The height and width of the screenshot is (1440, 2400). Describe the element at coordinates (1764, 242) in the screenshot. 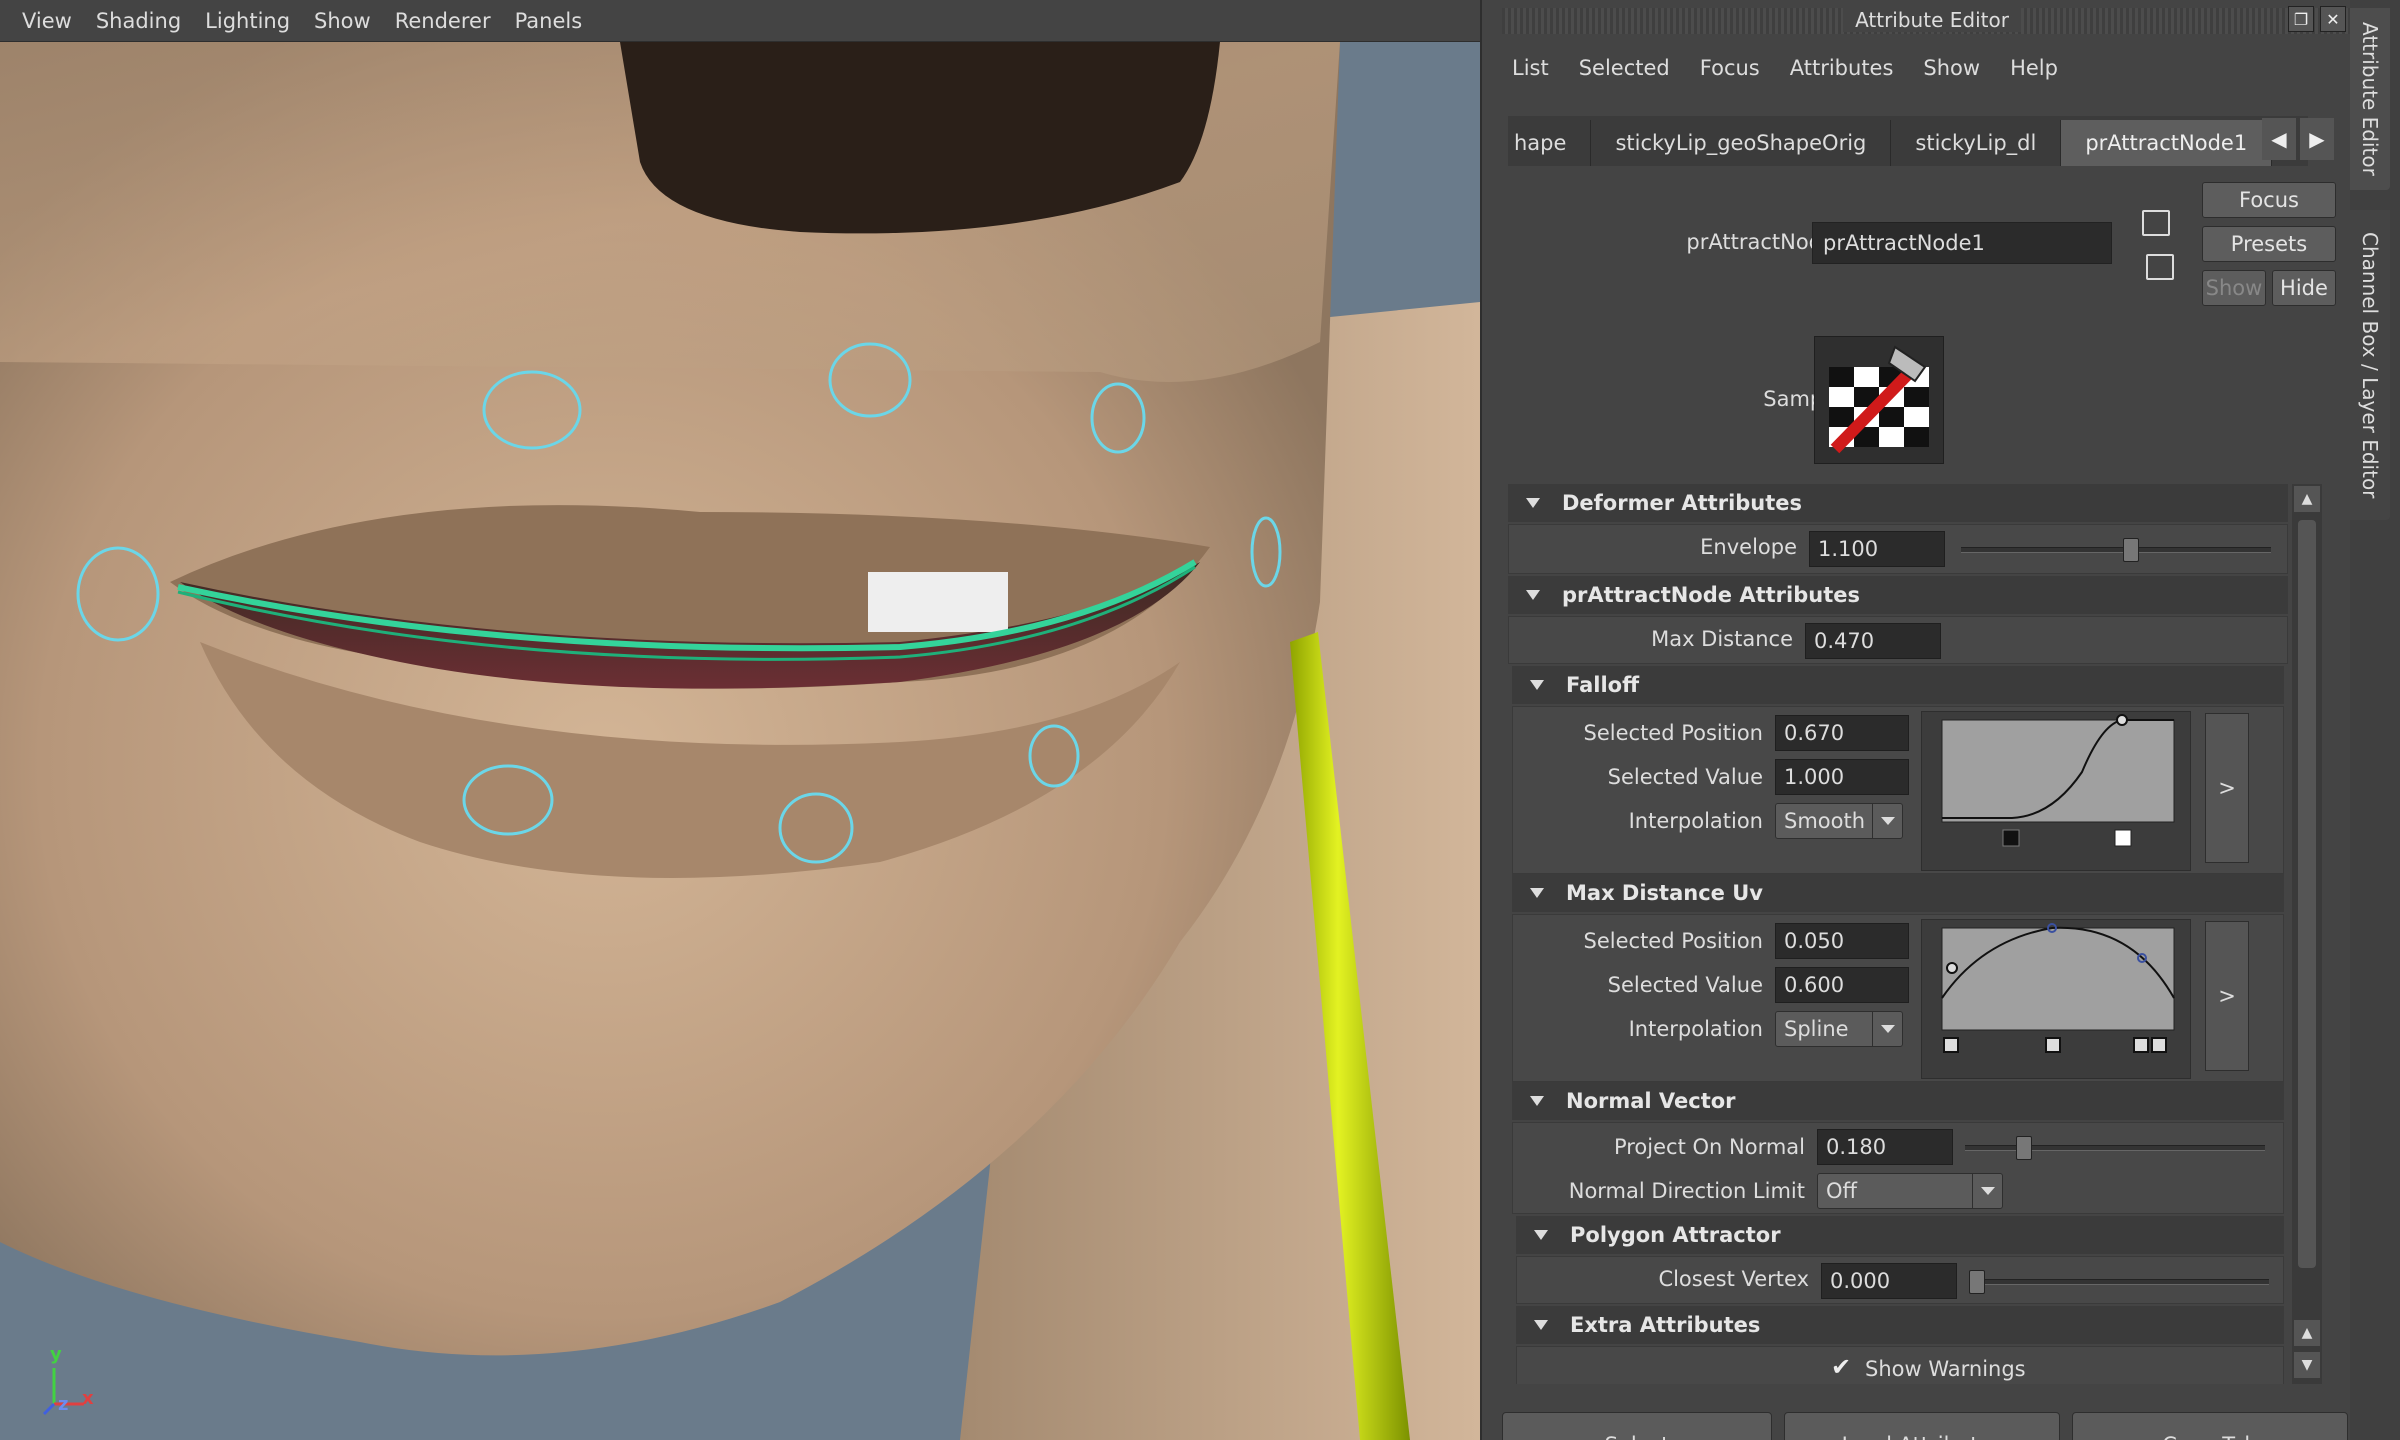

I see `node-name-label: prAttractNode:` at that location.